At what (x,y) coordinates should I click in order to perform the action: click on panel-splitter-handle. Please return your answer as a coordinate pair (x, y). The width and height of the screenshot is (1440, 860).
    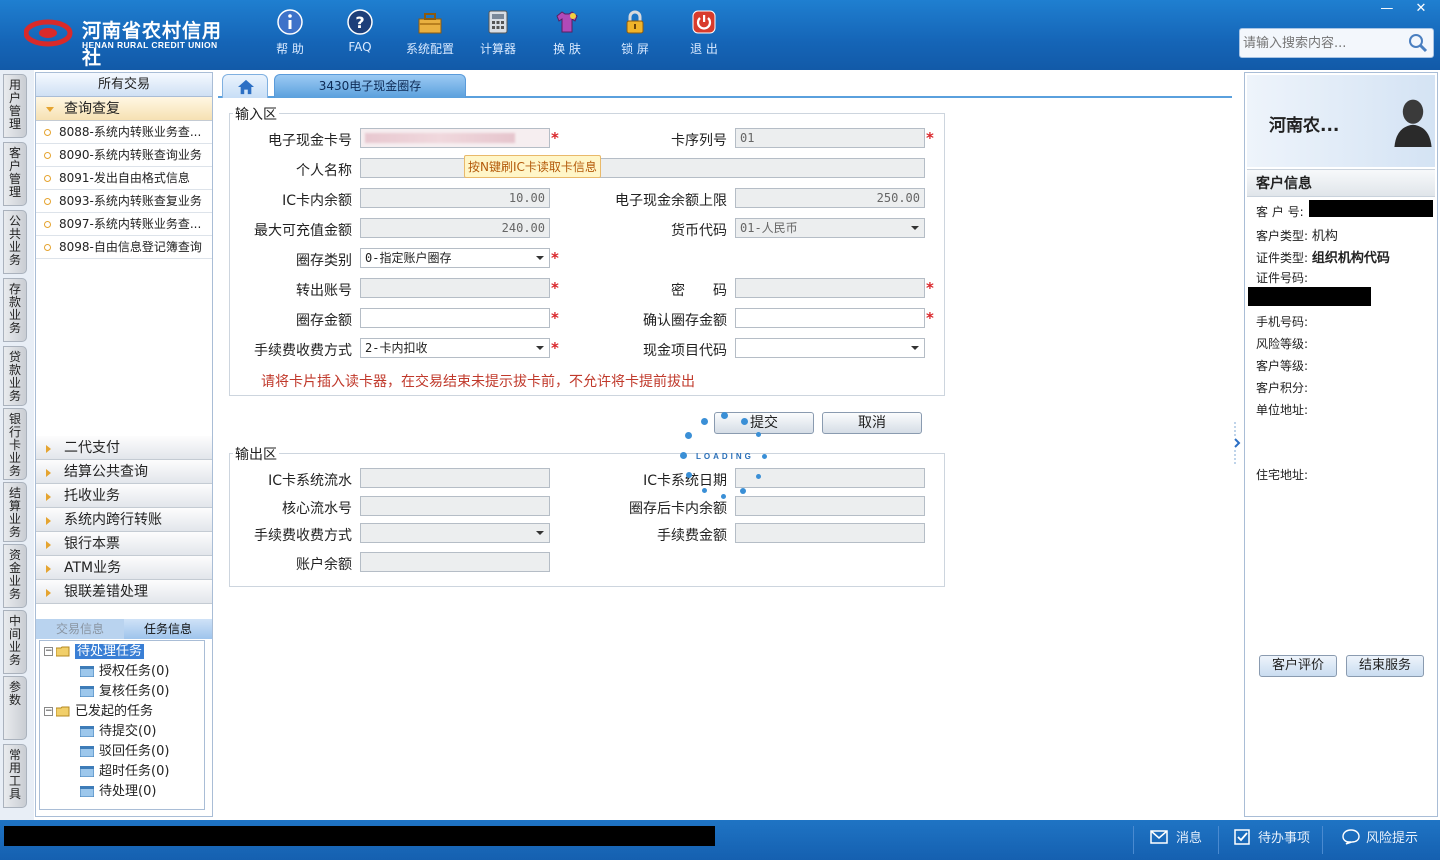
    Looking at the image, I should click on (1237, 443).